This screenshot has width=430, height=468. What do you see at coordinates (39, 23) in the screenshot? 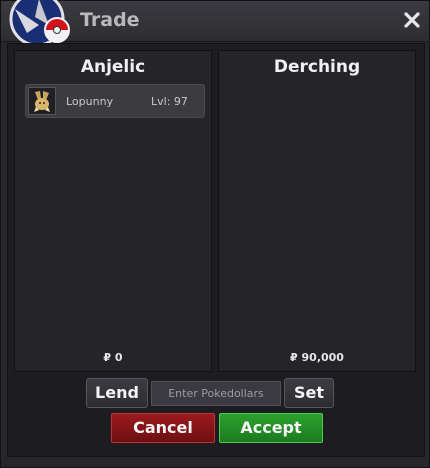
I see `pokeball-logo-icon` at bounding box center [39, 23].